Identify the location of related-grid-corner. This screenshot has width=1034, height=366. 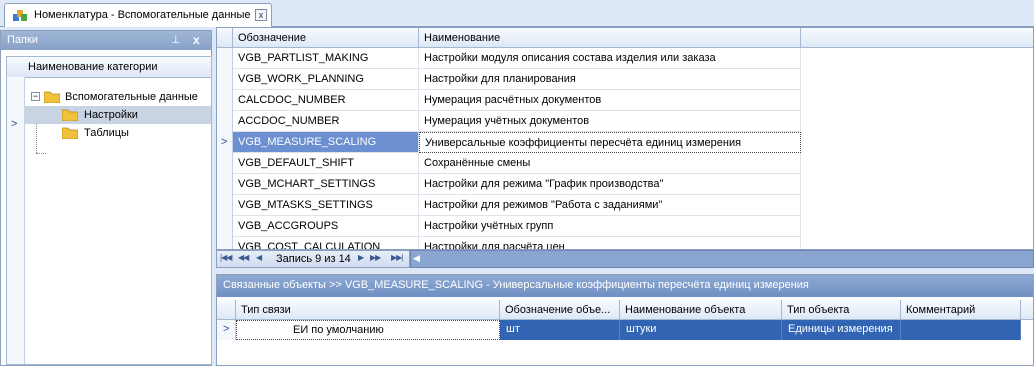
(226, 310).